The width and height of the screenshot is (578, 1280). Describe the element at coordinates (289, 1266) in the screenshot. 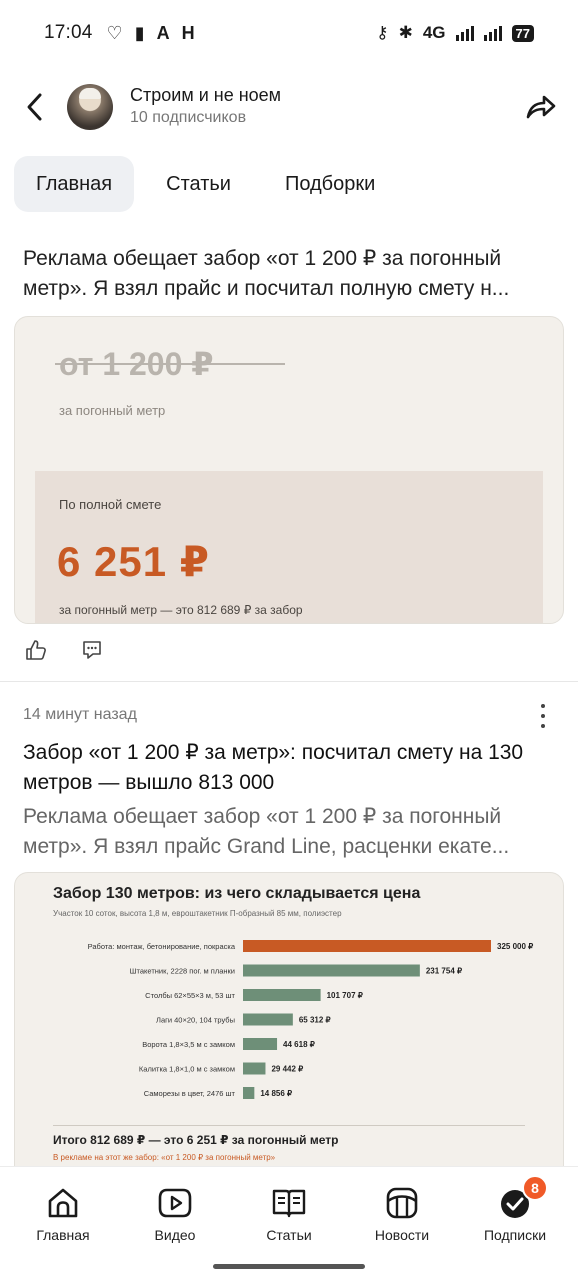

I see `home-indicator` at that location.